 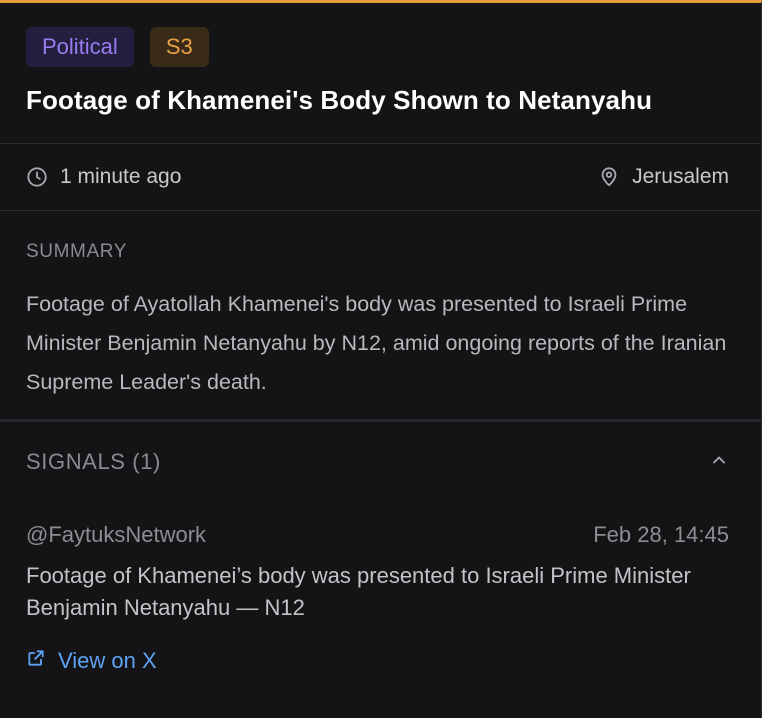 I want to click on signals-header: SIGNALS (1), so click(x=380, y=462).